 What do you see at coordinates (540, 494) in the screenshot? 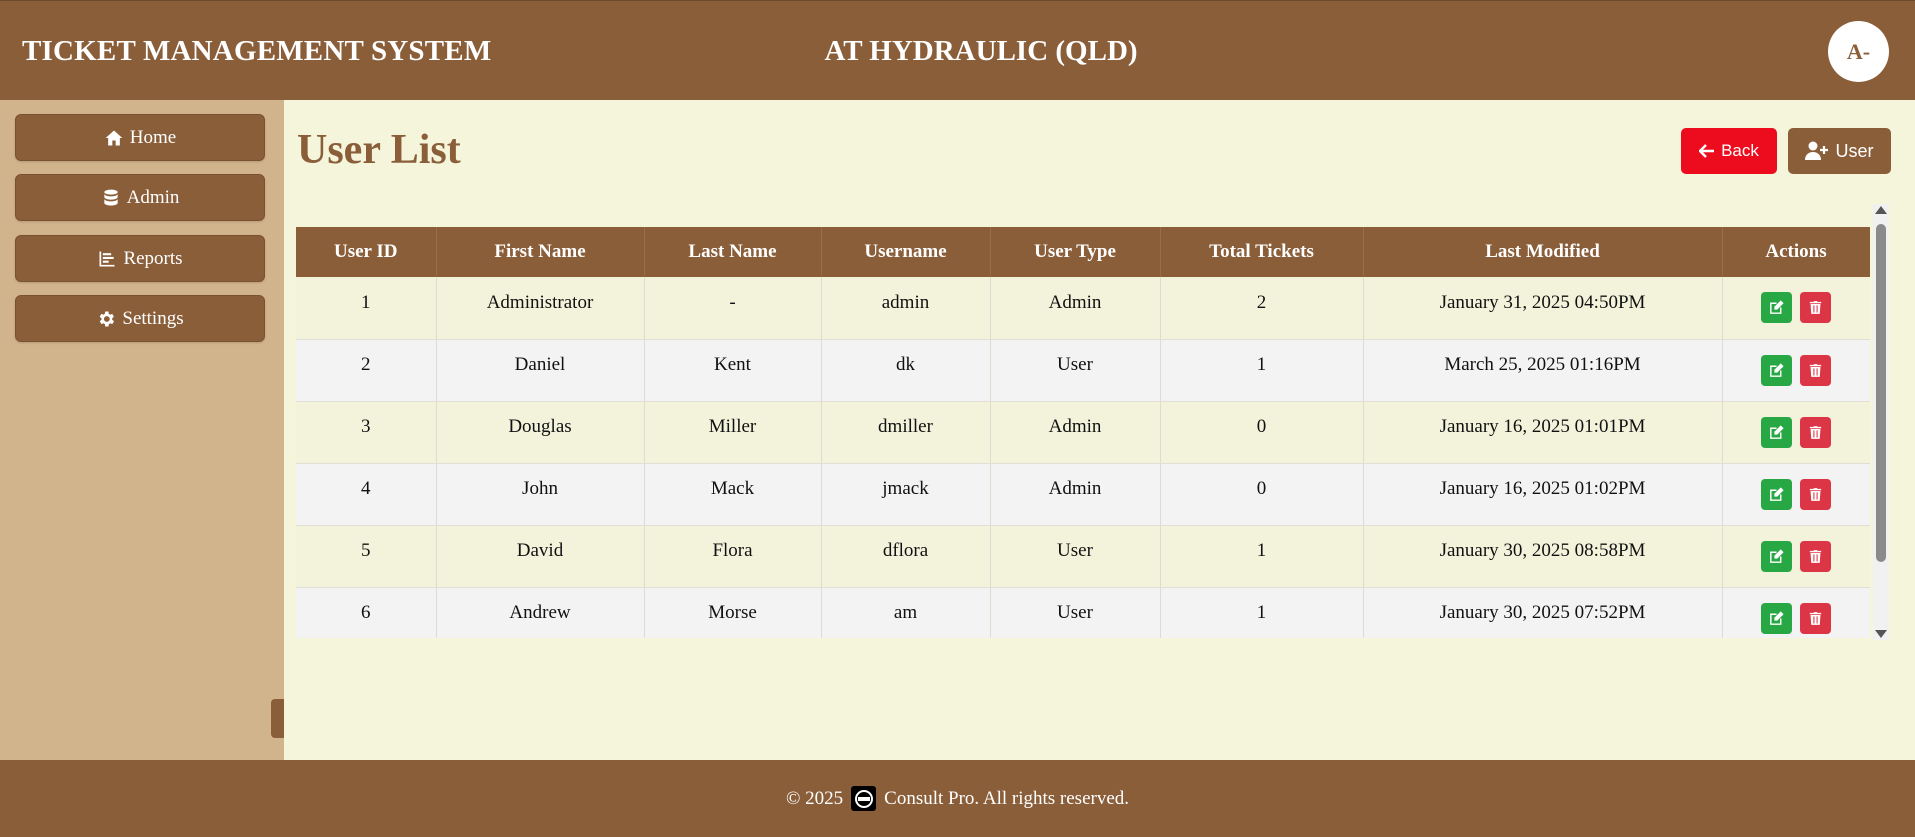
I see `table-cell-first: John` at bounding box center [540, 494].